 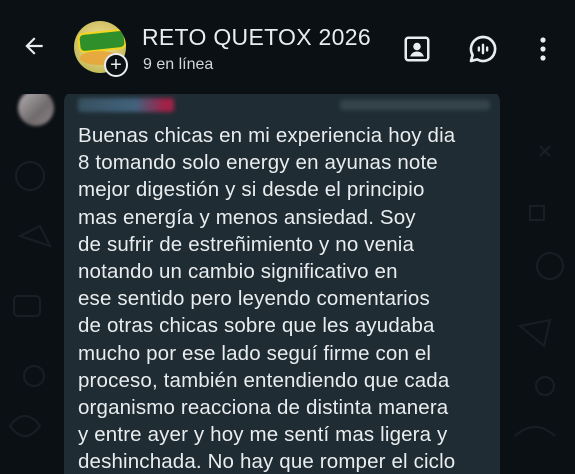 I want to click on group-avatar-button: +, so click(x=102, y=49).